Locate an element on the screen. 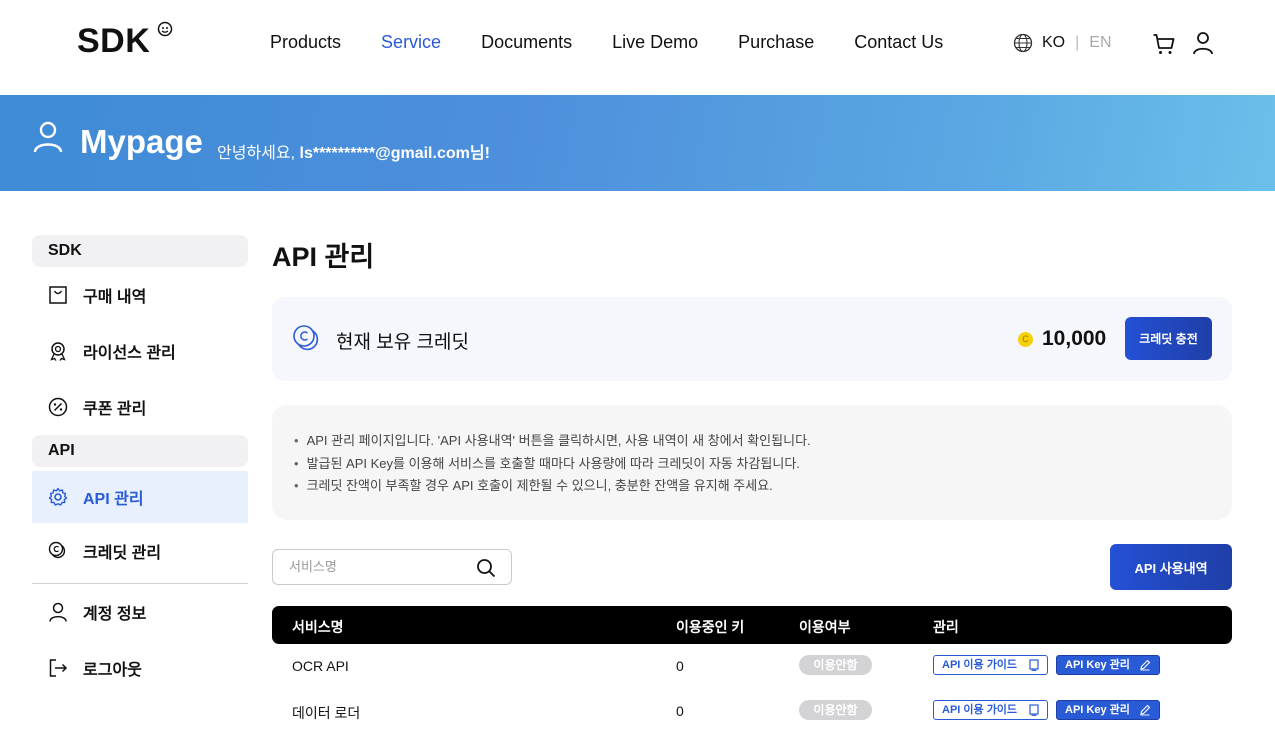 This screenshot has height=752, width=1275. sidebar-item-label: 계정 정보 is located at coordinates (115, 614).